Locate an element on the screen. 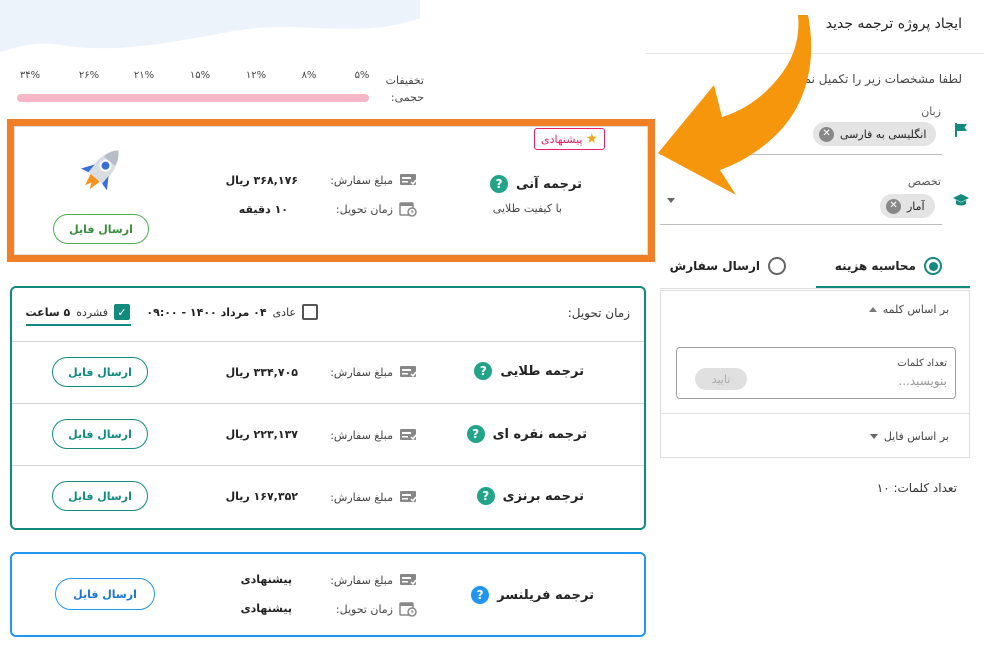 This screenshot has height=647, width=984. tier-gold-name: ترجمه طلایی ? is located at coordinates (529, 371).